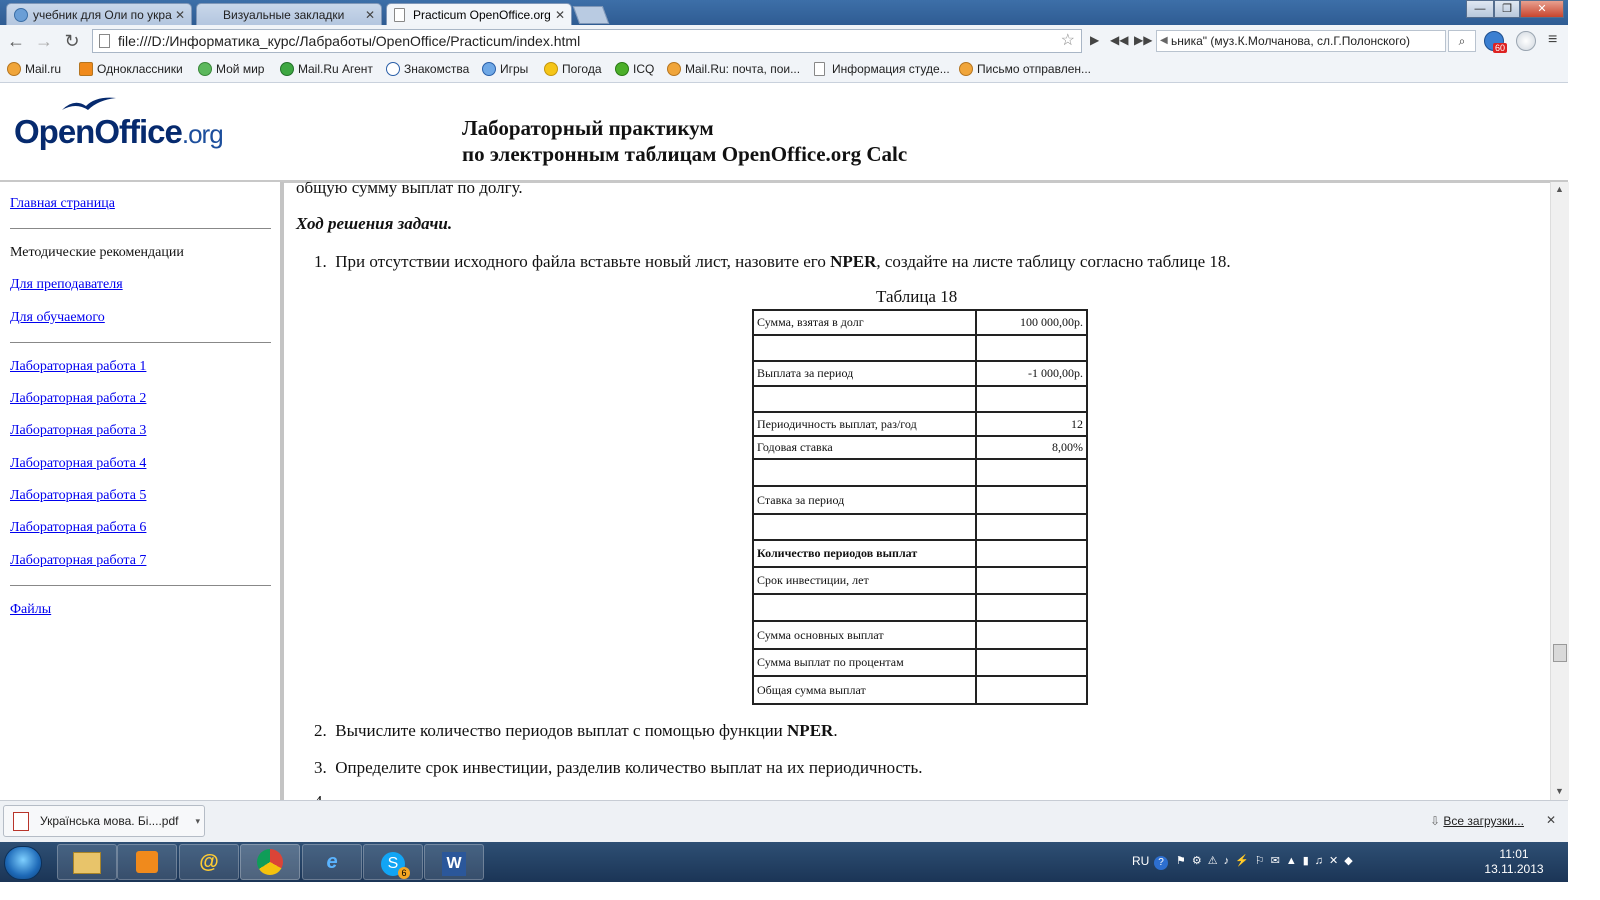  What do you see at coordinates (1435, 821) in the screenshot?
I see `download-arrow-icon: ⇩` at bounding box center [1435, 821].